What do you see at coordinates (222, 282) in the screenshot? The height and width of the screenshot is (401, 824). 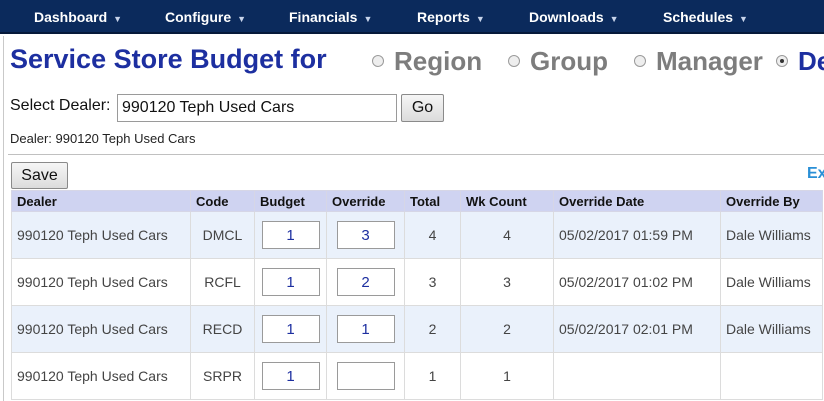 I see `cell-code: RCFL` at bounding box center [222, 282].